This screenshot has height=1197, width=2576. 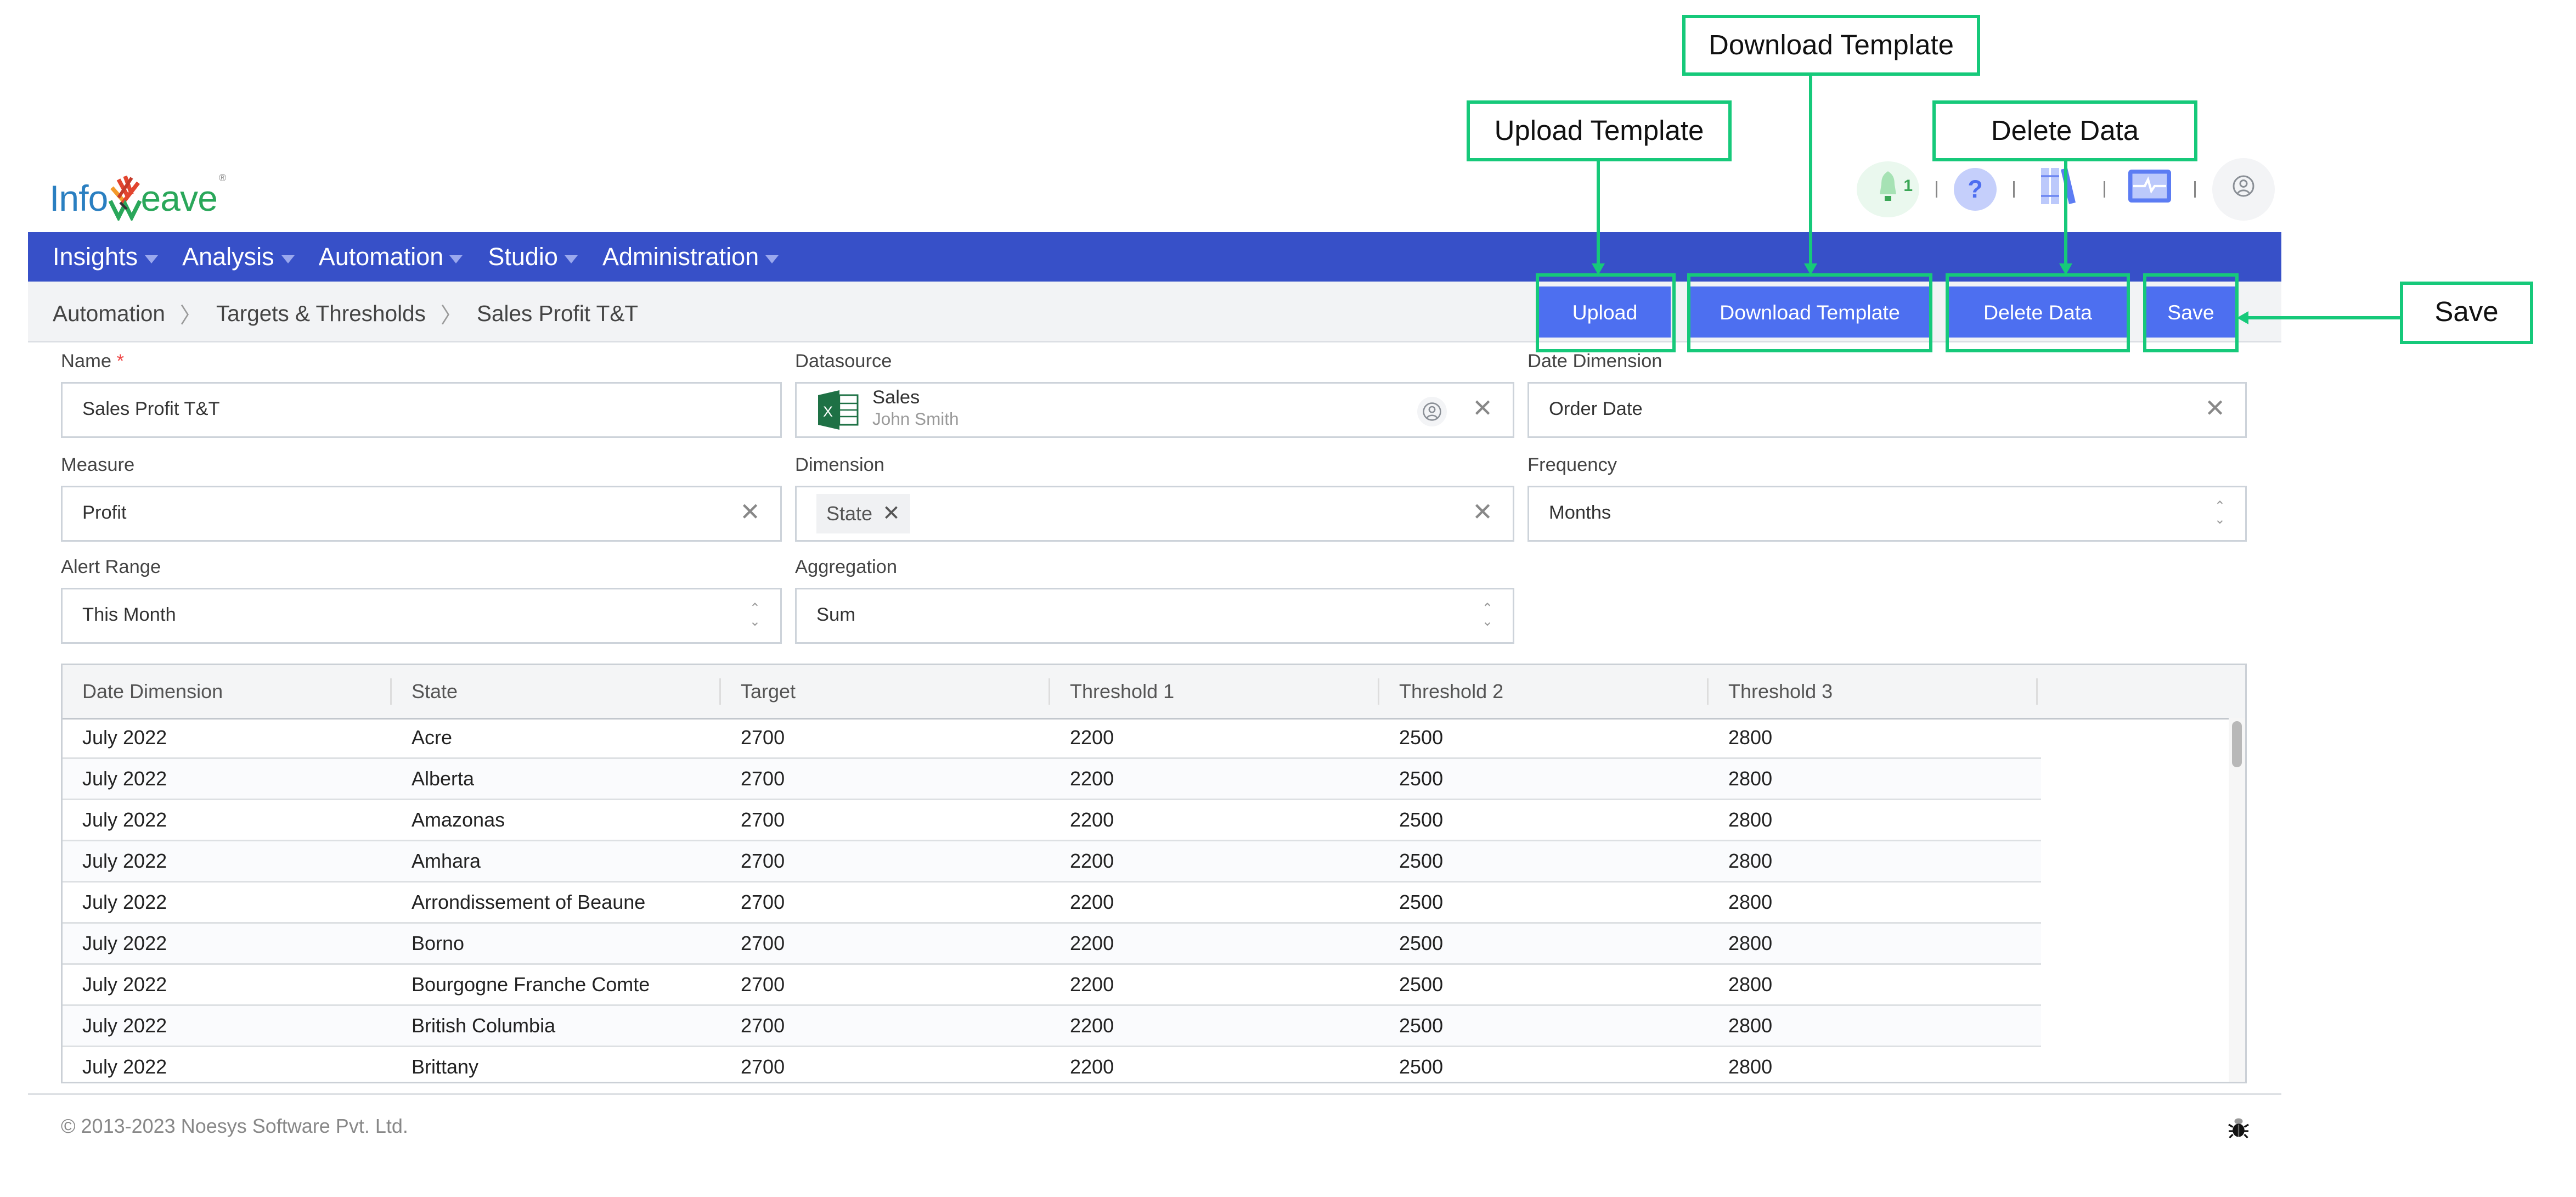 What do you see at coordinates (681, 257) in the screenshot?
I see `nav-item-label: Administration` at bounding box center [681, 257].